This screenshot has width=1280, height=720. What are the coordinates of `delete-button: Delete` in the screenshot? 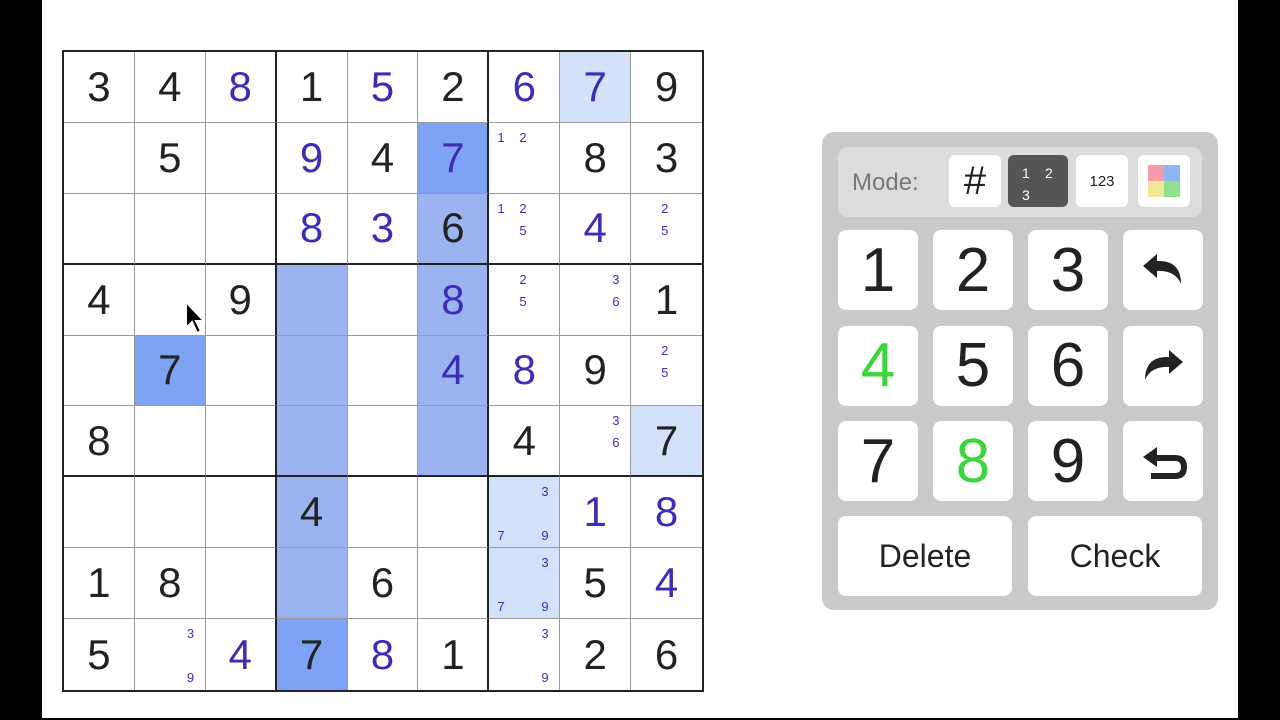 It's located at (925, 556).